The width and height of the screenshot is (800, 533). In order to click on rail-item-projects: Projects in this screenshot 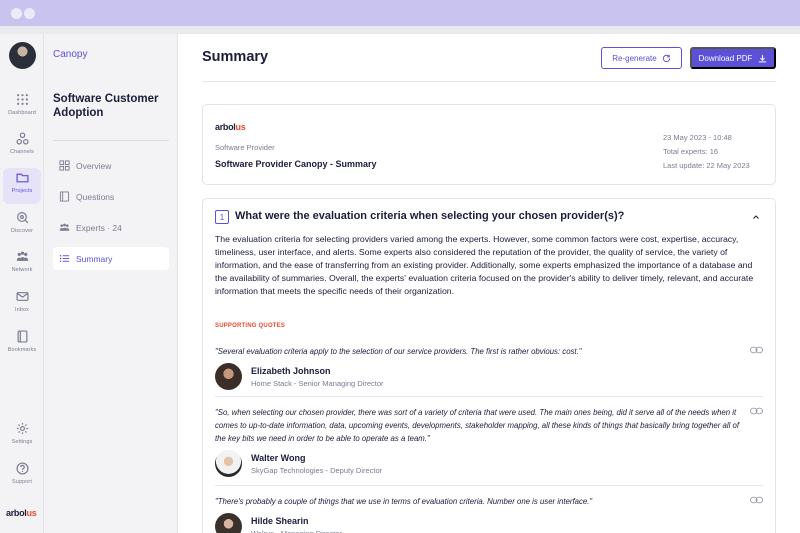, I will do `click(22, 186)`.